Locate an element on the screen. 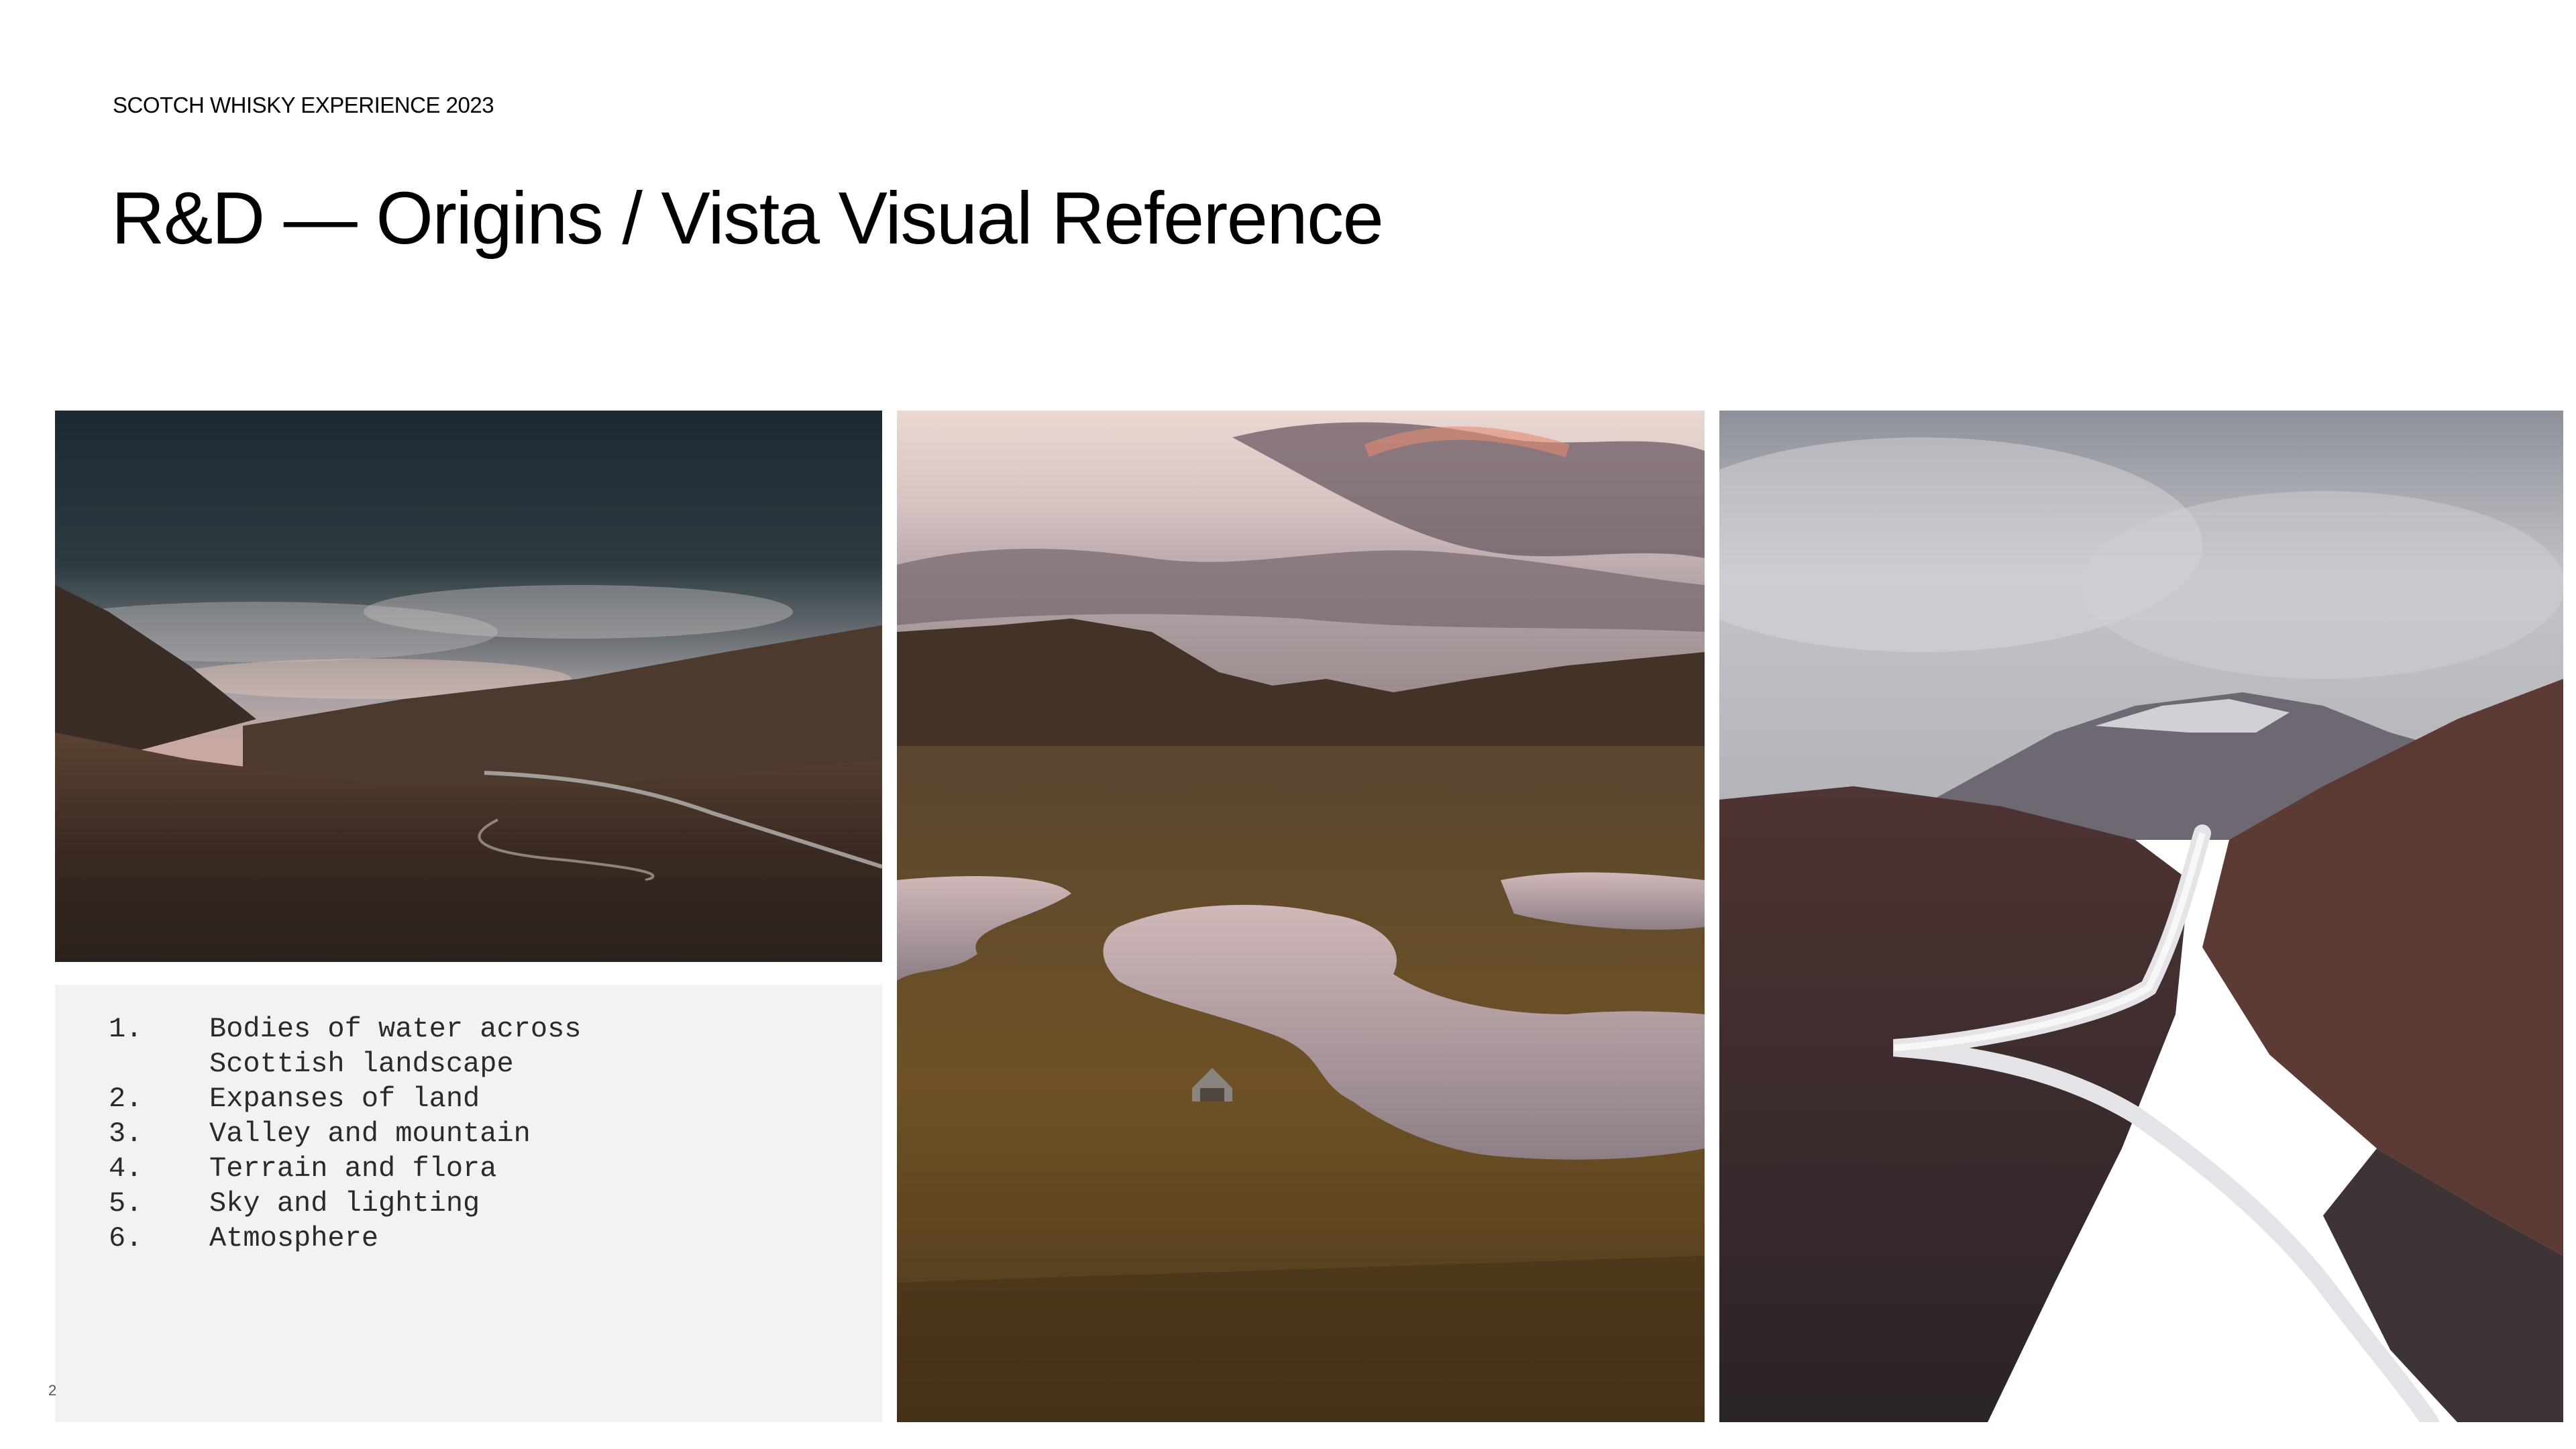 Image resolution: width=2576 pixels, height=1449 pixels. photo-highland-glen is located at coordinates (468, 686).